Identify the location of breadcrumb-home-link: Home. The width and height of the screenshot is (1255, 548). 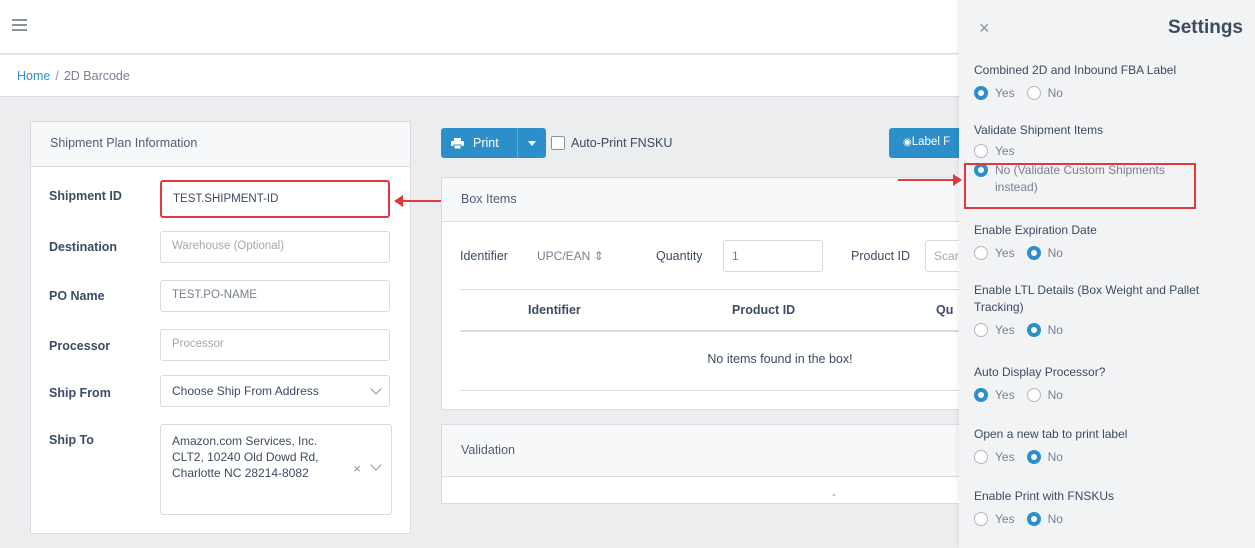
(33, 76).